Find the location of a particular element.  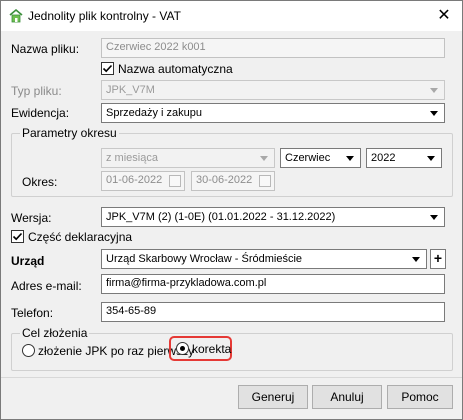

month-select: Czerwiec is located at coordinates (320, 158).